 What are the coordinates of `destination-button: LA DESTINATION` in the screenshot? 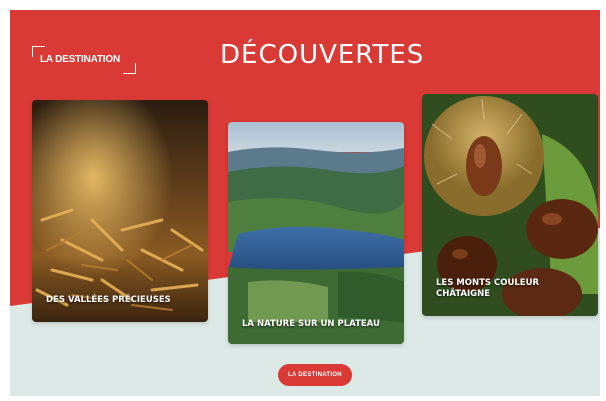 It's located at (315, 375).